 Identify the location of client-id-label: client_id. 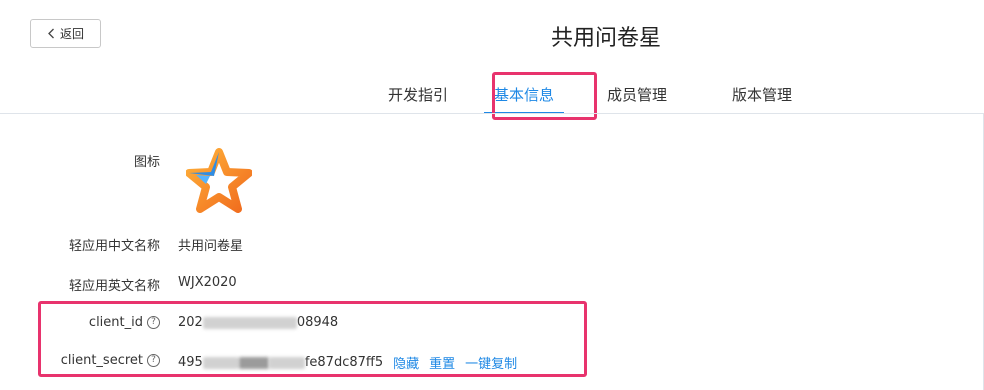
(115, 322).